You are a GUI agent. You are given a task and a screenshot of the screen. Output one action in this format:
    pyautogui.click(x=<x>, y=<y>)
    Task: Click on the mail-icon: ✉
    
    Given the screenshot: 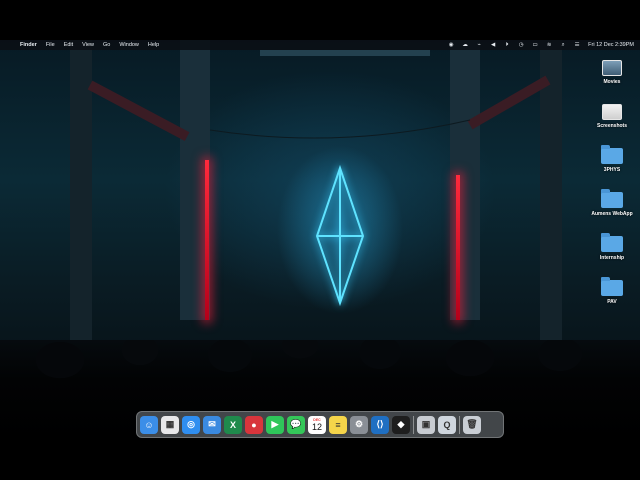 What is the action you would take?
    pyautogui.click(x=212, y=424)
    